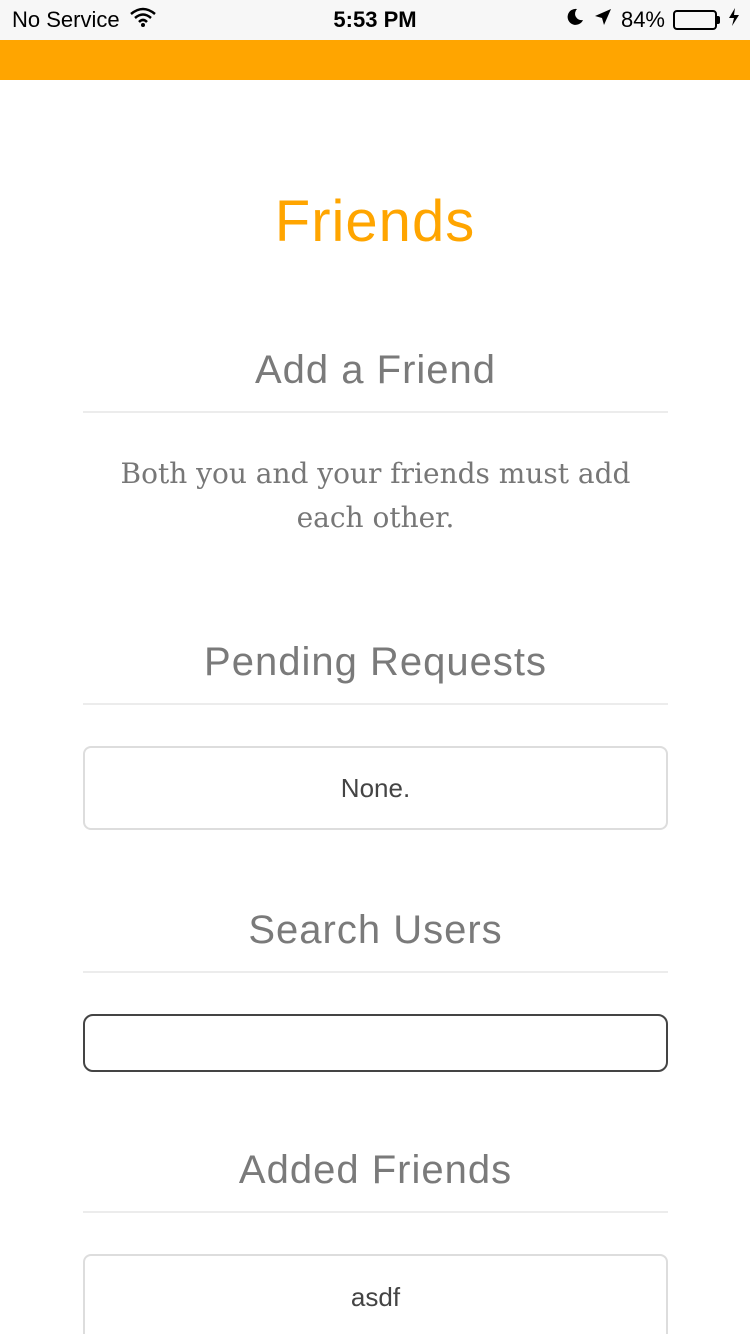 The height and width of the screenshot is (1334, 750). I want to click on status-right: 84%, so click(652, 20).